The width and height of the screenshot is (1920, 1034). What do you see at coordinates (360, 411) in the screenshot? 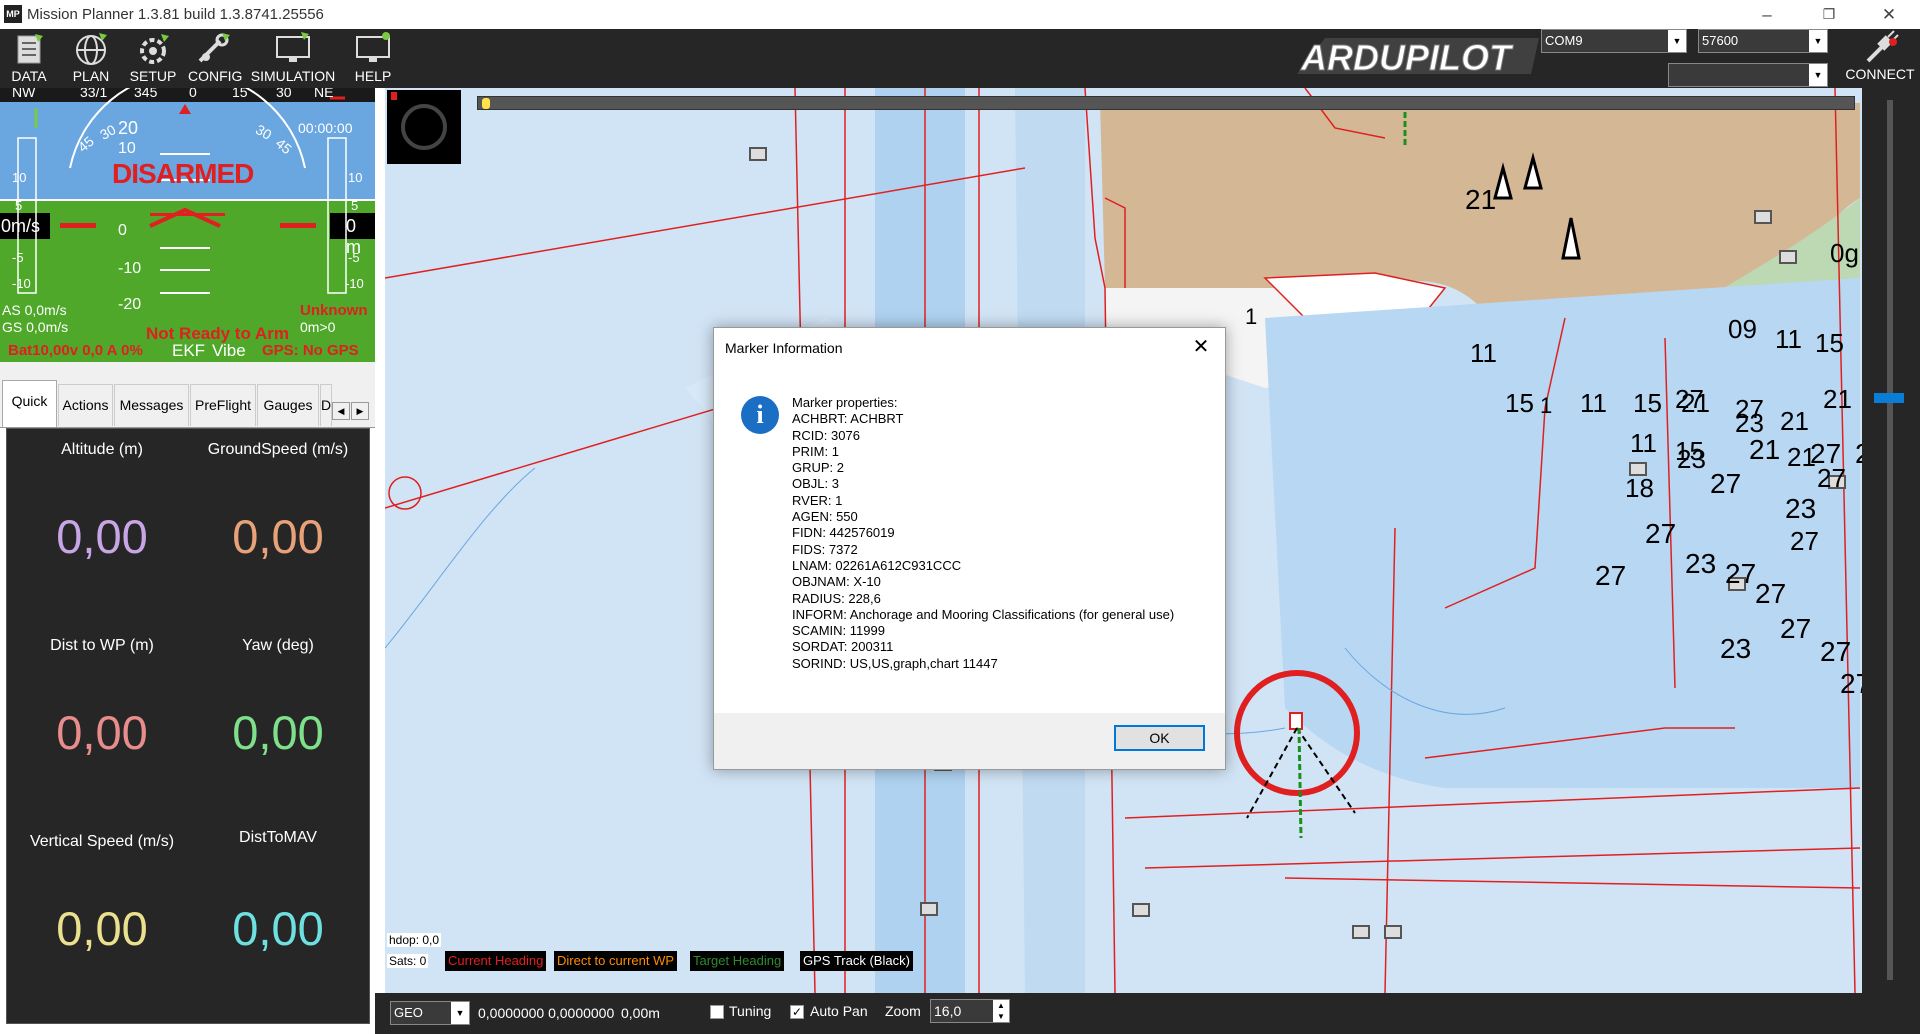
I see `tab-scroll-right-icon: ▶` at bounding box center [360, 411].